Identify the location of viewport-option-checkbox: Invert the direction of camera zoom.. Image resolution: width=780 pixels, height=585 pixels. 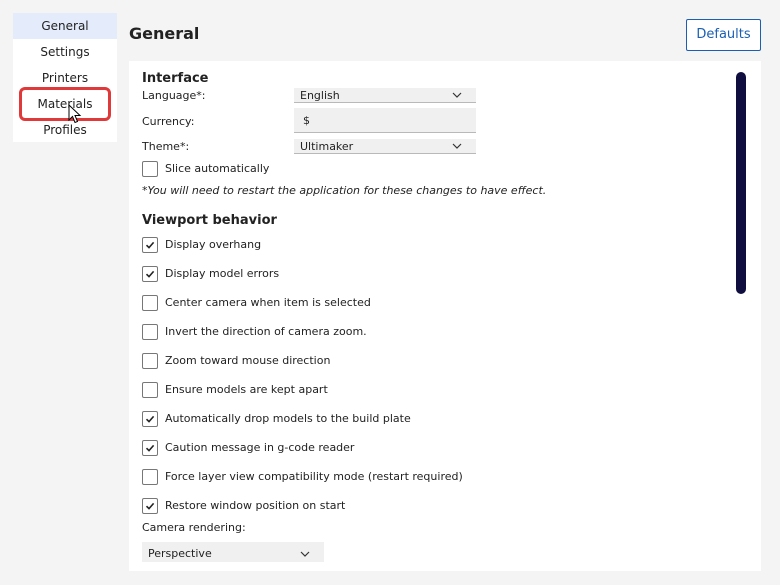
(254, 331).